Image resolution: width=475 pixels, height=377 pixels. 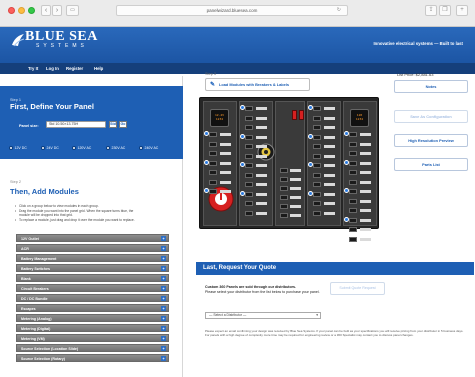 What do you see at coordinates (46, 10) in the screenshot?
I see `back-arrow-icon: ‹` at bounding box center [46, 10].